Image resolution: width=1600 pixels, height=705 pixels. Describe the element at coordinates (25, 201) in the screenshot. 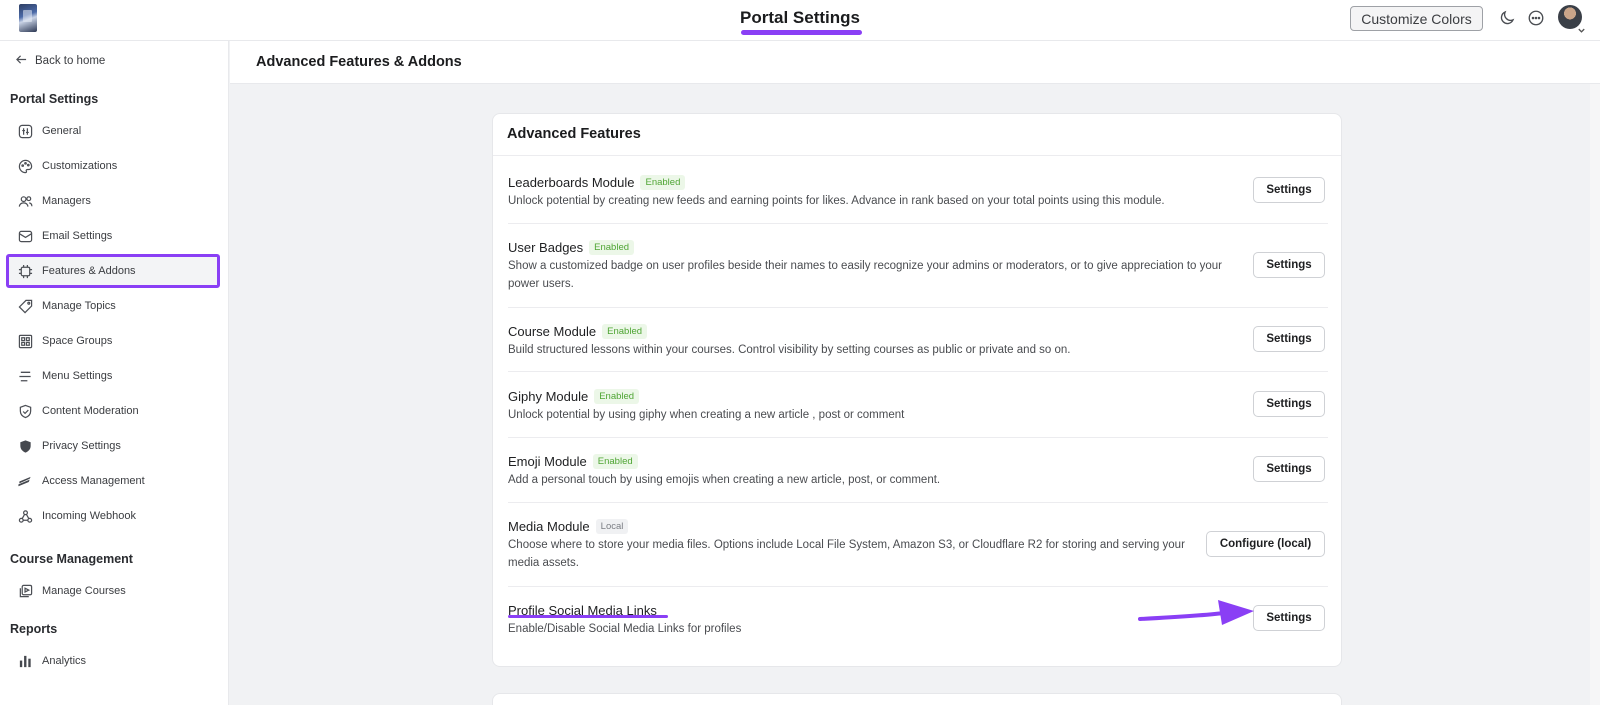

I see `users-icon` at that location.